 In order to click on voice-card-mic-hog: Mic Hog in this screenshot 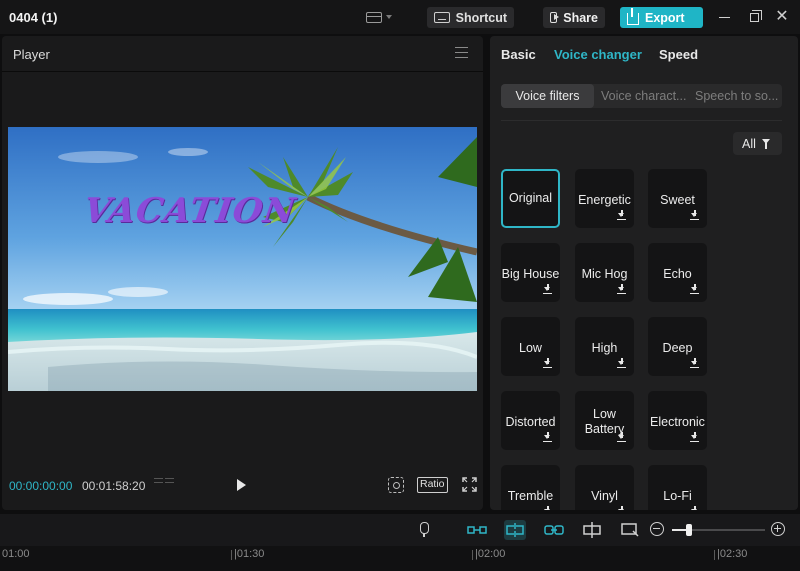, I will do `click(604, 272)`.